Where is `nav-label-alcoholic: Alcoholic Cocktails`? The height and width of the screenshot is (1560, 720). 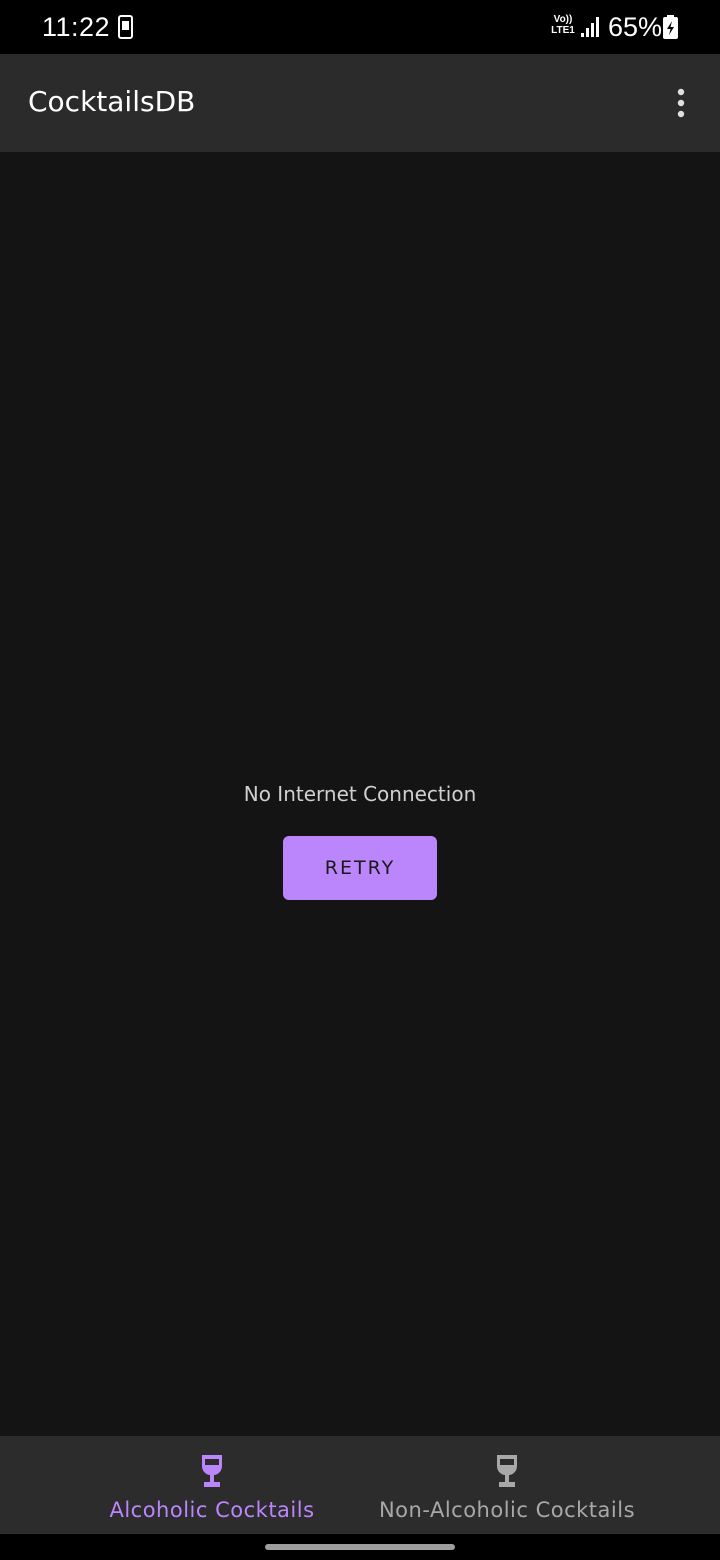
nav-label-alcoholic: Alcoholic Cocktails is located at coordinates (212, 1510).